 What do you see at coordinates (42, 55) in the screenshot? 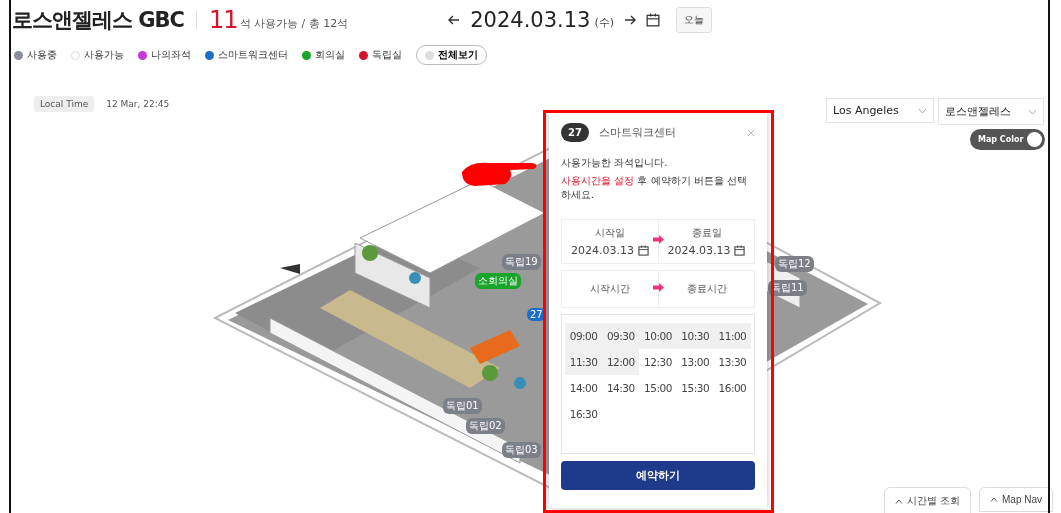
I see `legend-label: 사용중` at bounding box center [42, 55].